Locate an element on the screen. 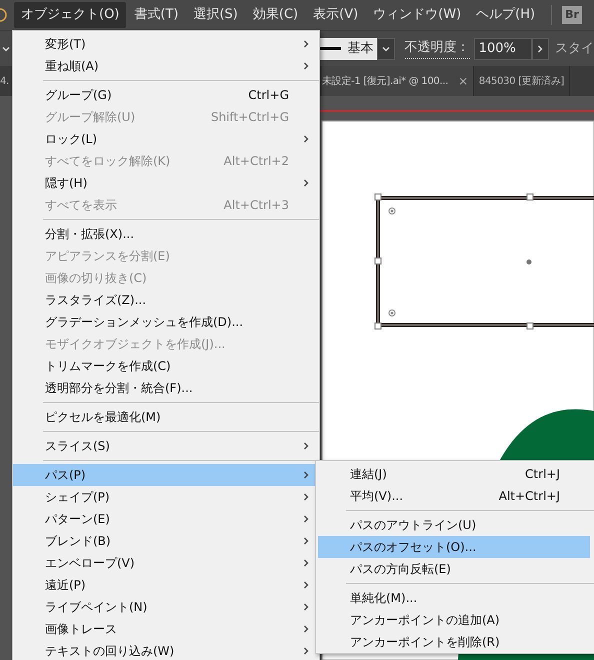 Image resolution: width=594 pixels, height=660 pixels. menu-item: ピクセルを最適化(M) is located at coordinates (166, 417).